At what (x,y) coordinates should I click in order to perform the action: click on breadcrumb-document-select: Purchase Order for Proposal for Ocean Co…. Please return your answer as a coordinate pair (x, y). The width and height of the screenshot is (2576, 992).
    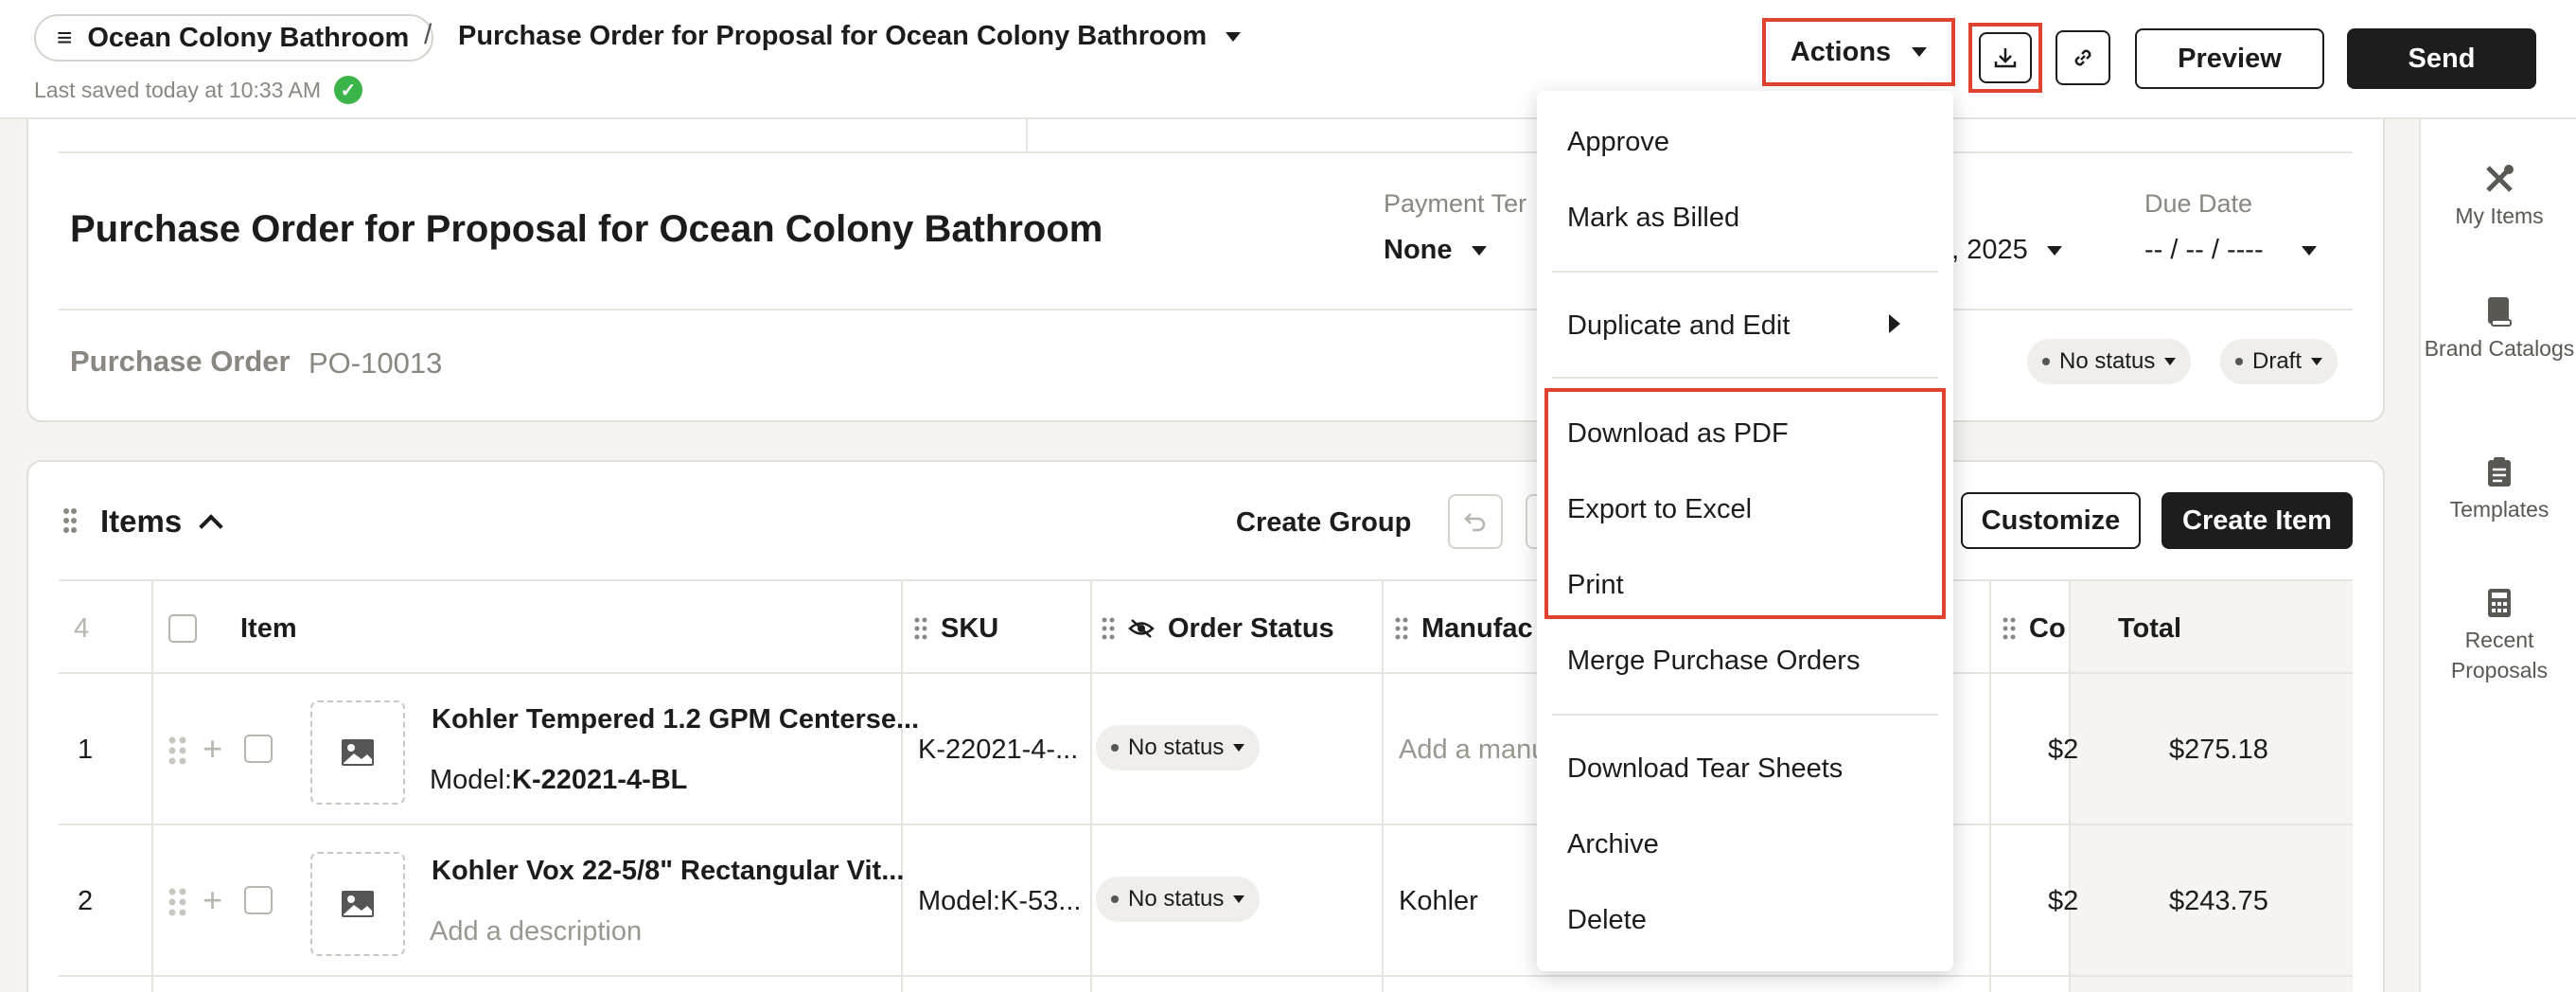
    Looking at the image, I should click on (850, 36).